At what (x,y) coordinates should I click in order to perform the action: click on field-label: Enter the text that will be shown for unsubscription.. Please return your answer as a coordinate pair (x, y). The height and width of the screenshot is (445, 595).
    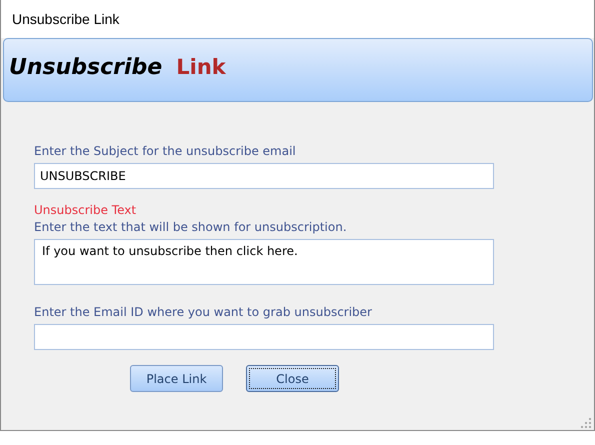
    Looking at the image, I should click on (191, 228).